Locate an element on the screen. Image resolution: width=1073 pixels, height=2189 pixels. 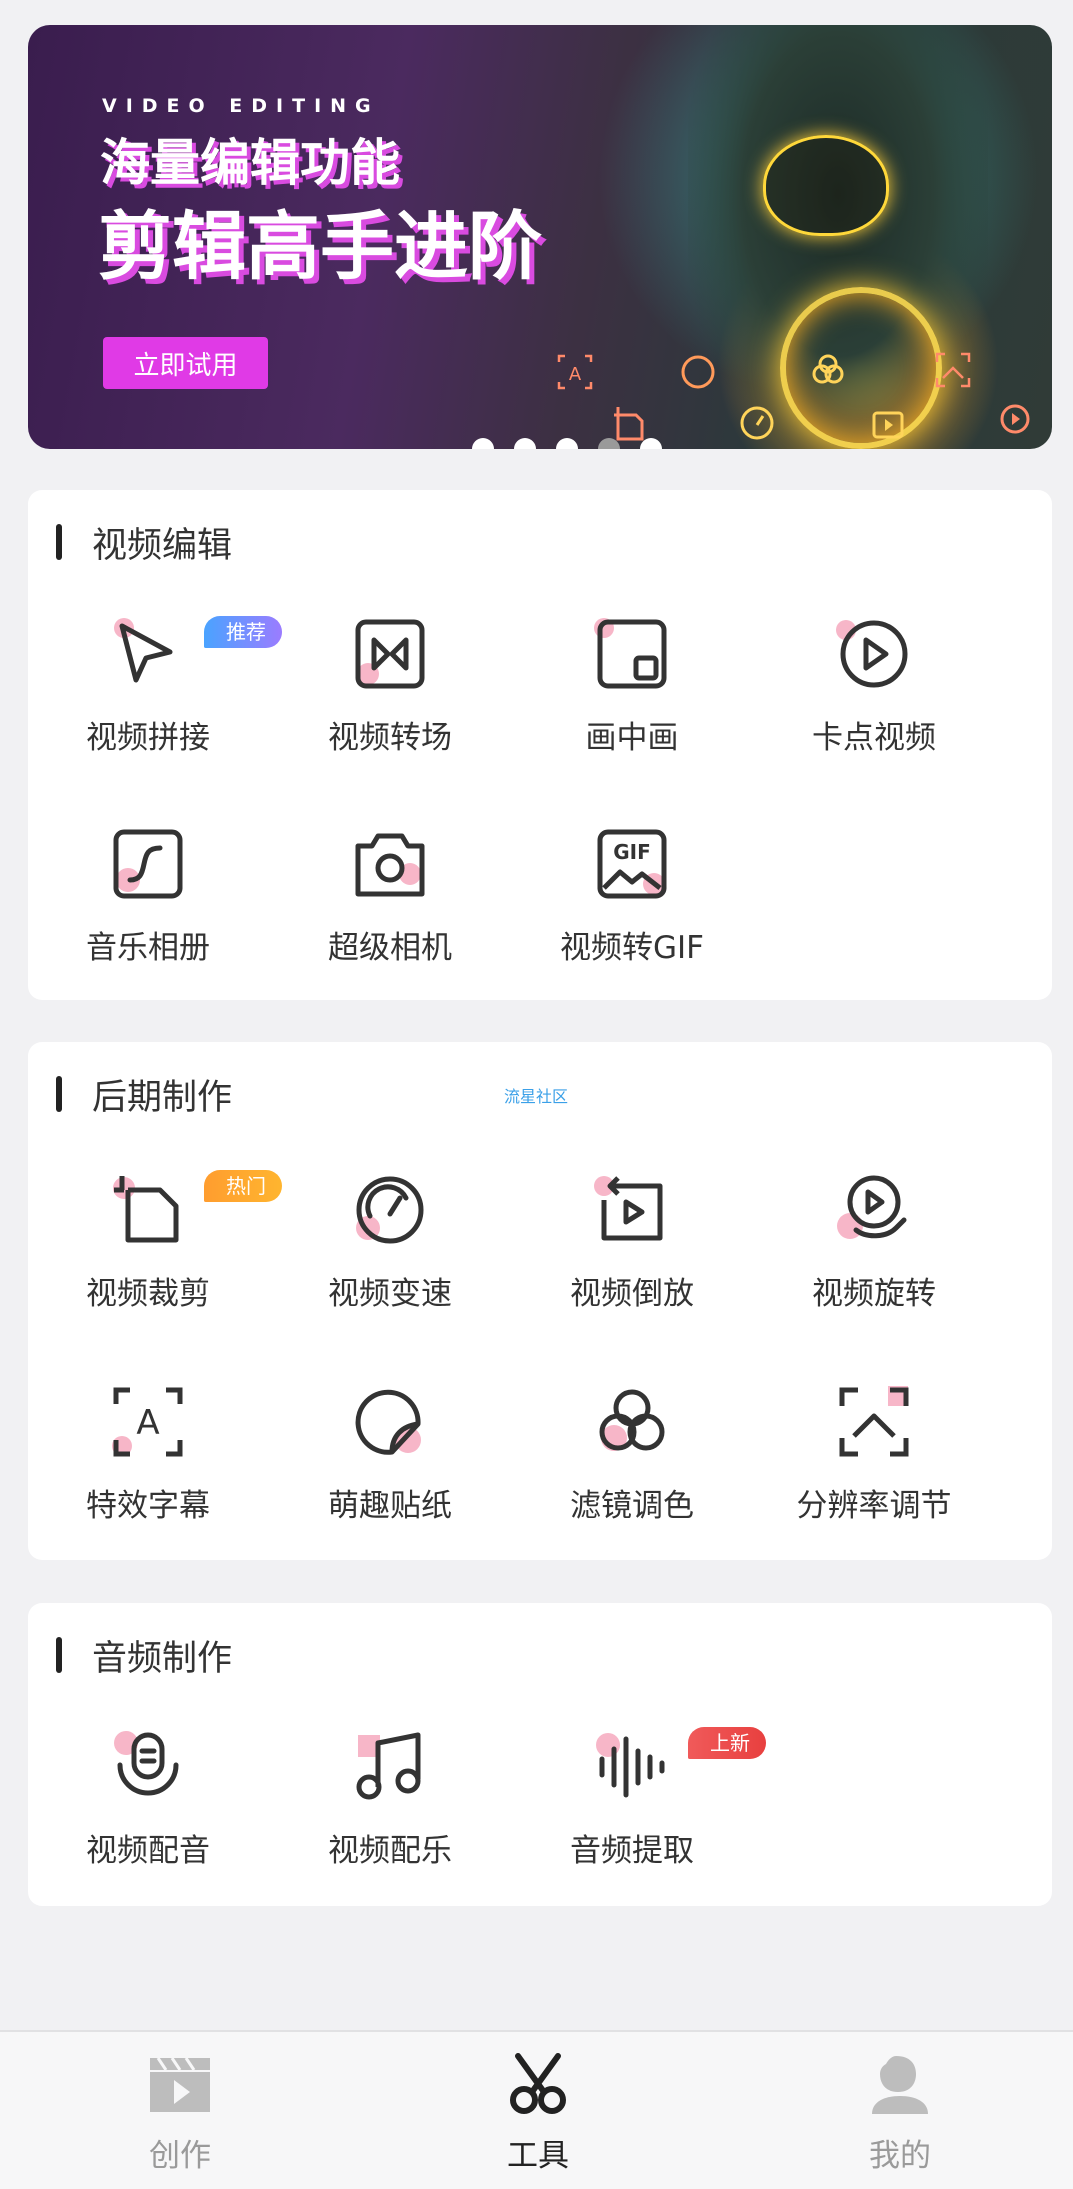
tool-label: 滤镜调色 is located at coordinates (632, 1506).